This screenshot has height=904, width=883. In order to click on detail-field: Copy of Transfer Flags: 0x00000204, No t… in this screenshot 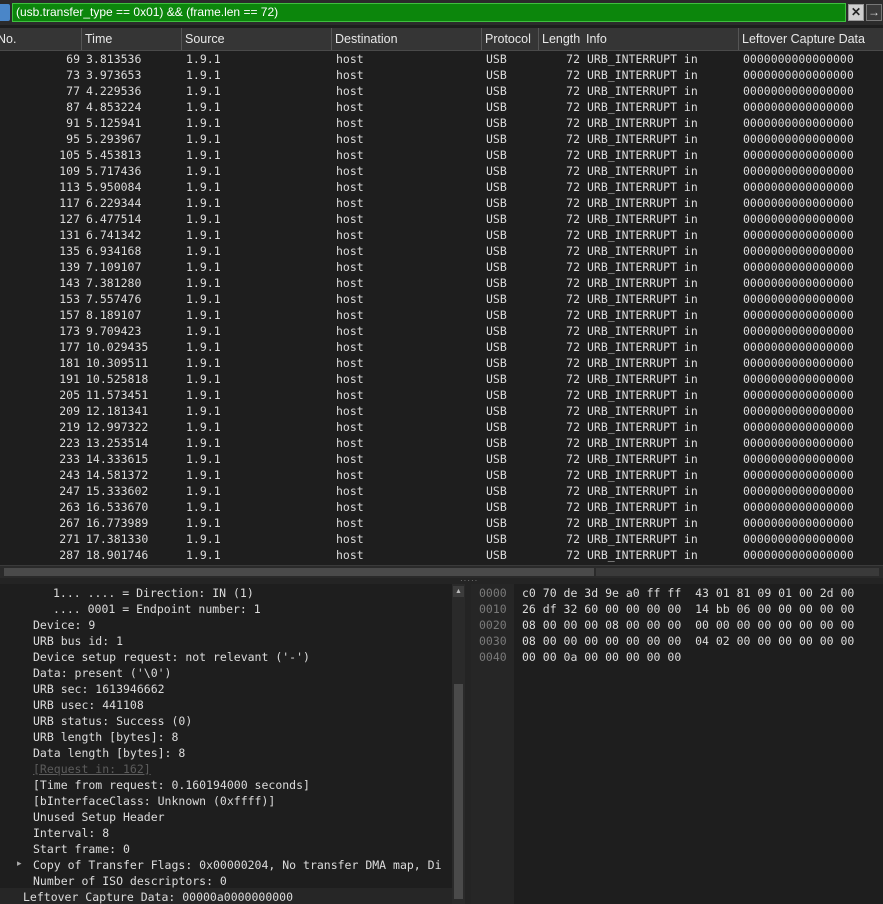, I will do `click(237, 865)`.